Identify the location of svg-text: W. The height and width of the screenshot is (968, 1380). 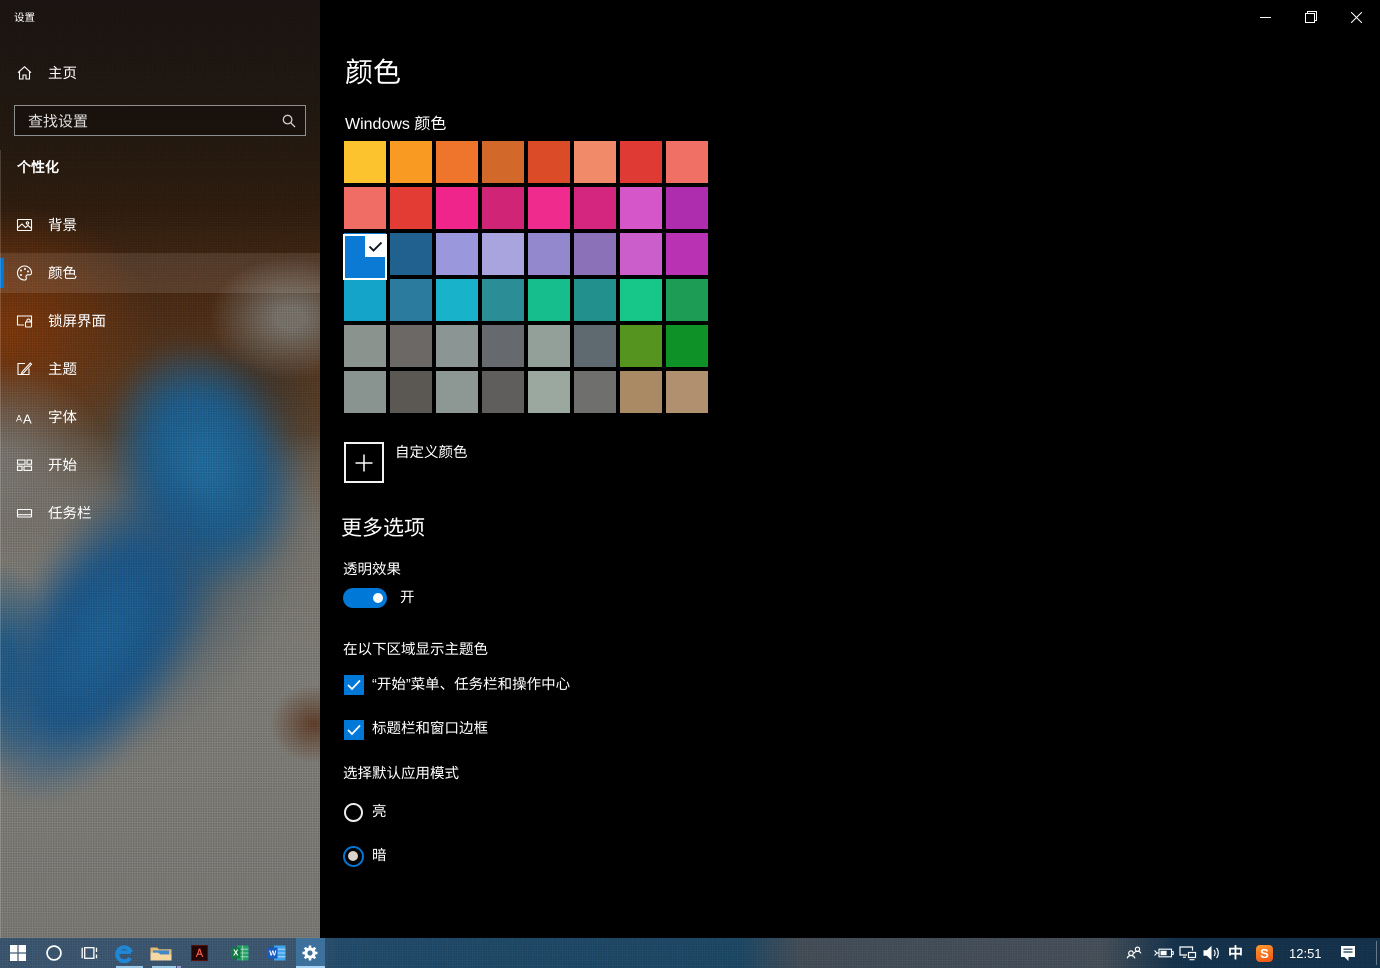
(273, 952).